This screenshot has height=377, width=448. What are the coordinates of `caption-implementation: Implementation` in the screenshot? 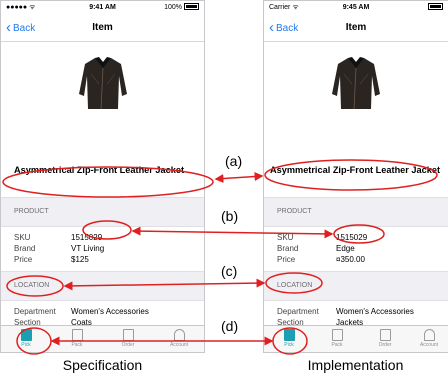 It's located at (355, 365).